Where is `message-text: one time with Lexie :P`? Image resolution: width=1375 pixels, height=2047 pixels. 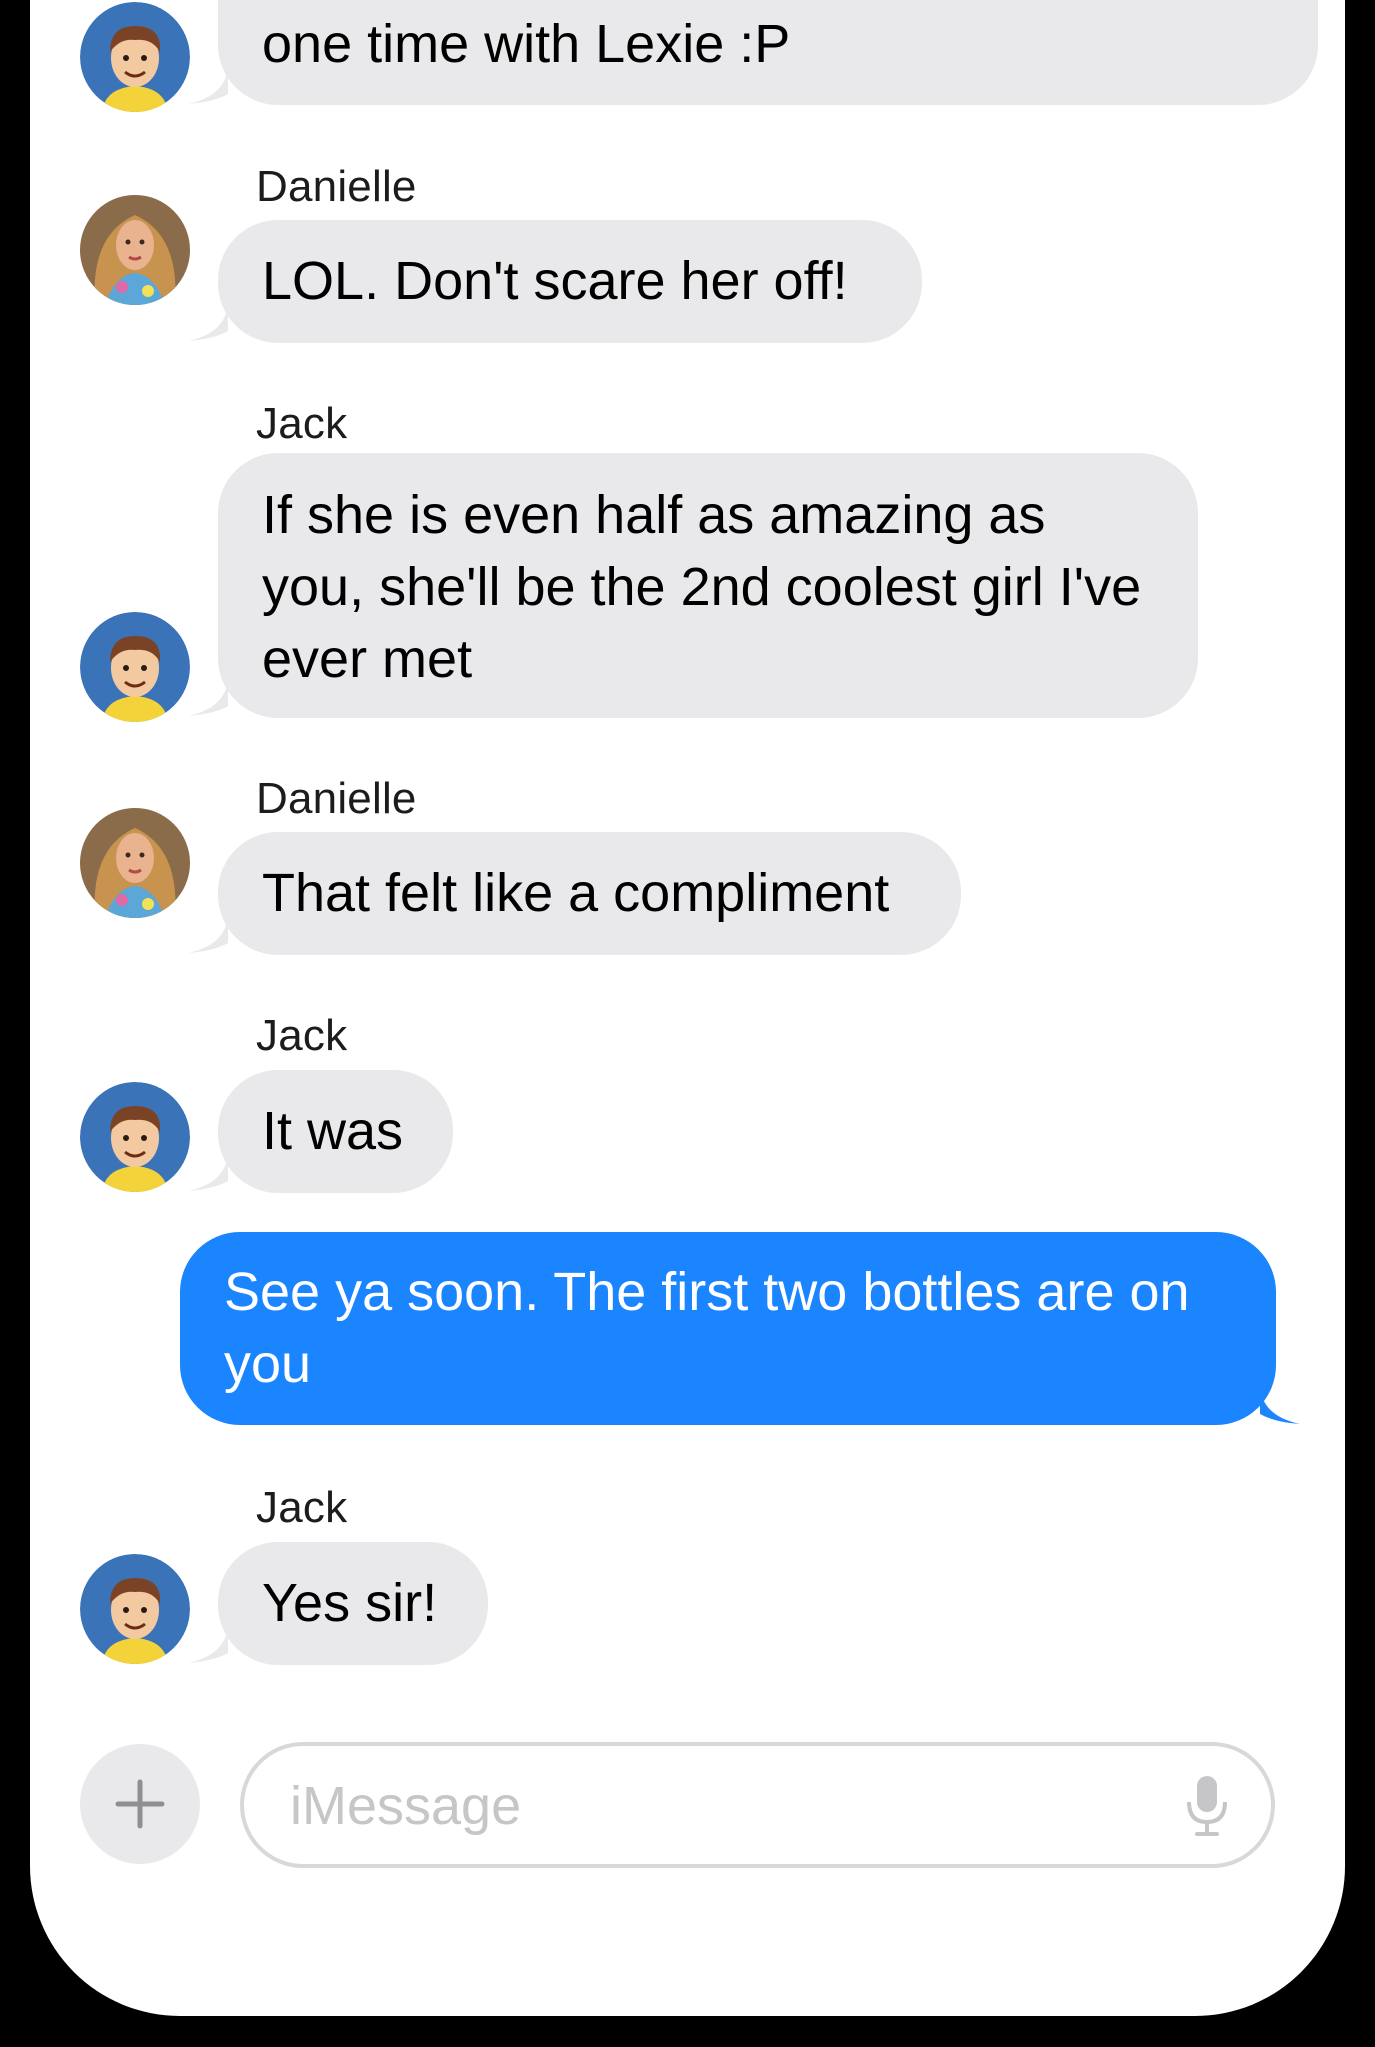 message-text: one time with Lexie :P is located at coordinates (526, 44).